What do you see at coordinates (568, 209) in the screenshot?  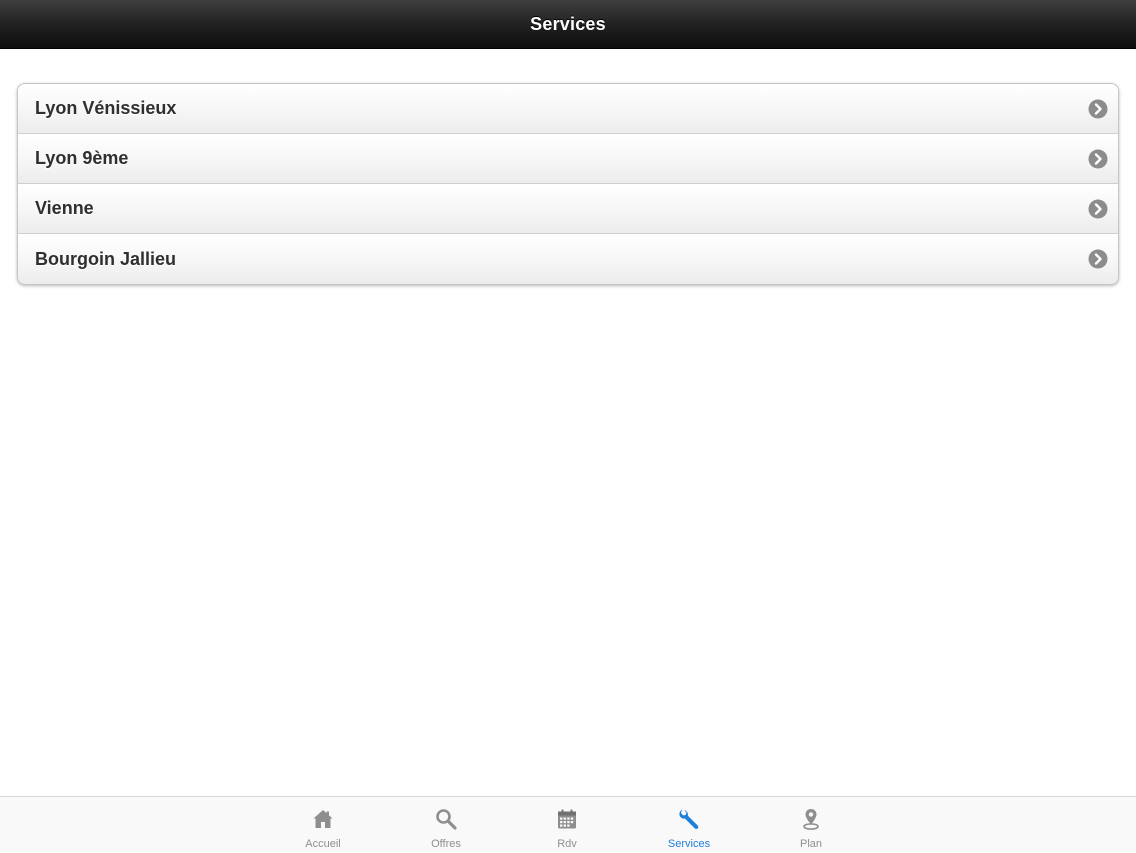 I see `list-item-vienne: Vienne` at bounding box center [568, 209].